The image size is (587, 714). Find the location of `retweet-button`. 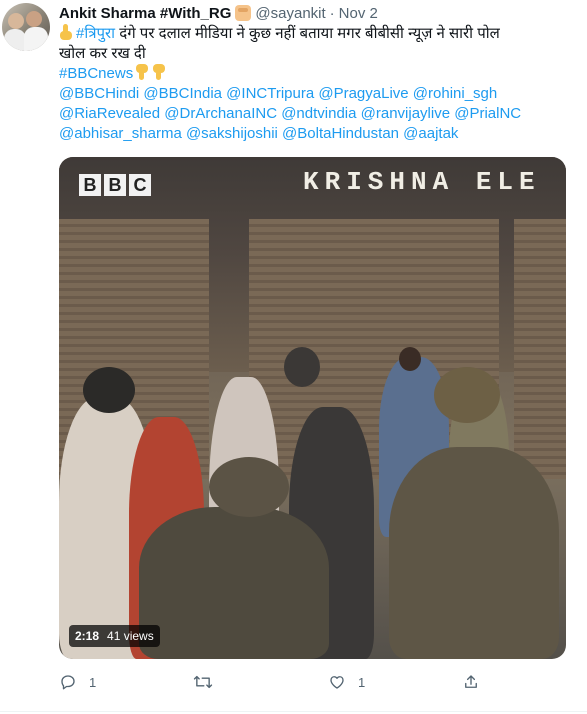

retweet-button is located at coordinates (209, 682).